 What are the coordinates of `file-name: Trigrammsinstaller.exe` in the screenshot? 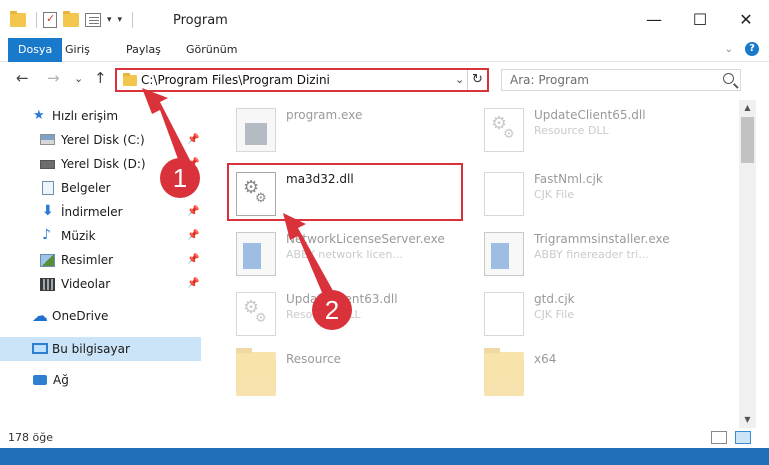 It's located at (602, 239).